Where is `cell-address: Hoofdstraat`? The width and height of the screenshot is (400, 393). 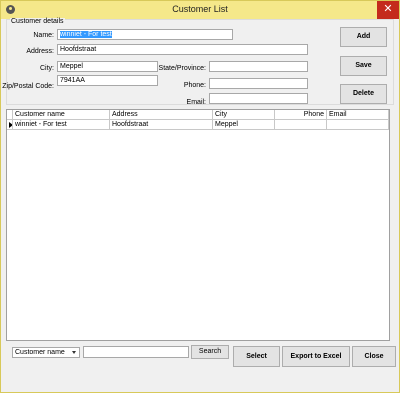 cell-address: Hoofdstraat is located at coordinates (161, 125).